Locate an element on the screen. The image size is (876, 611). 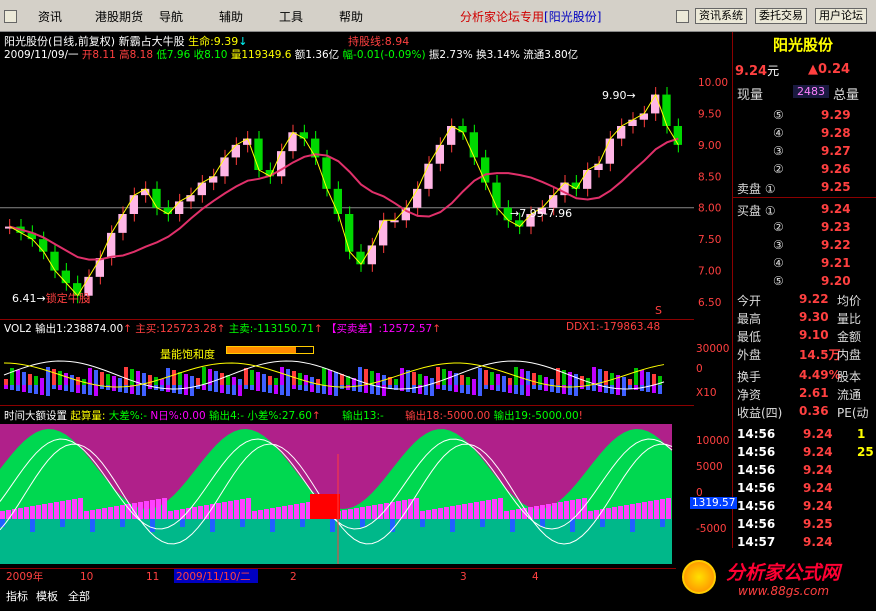
ask-price: 9.25 is located at coordinates (836, 187).